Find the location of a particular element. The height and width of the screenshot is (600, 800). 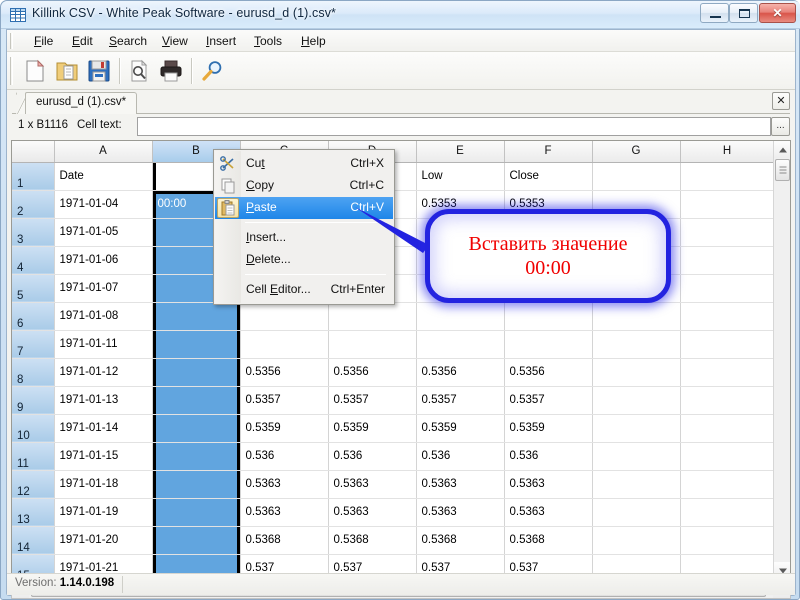

cell-A10: 1971-01-14 is located at coordinates (103, 428).